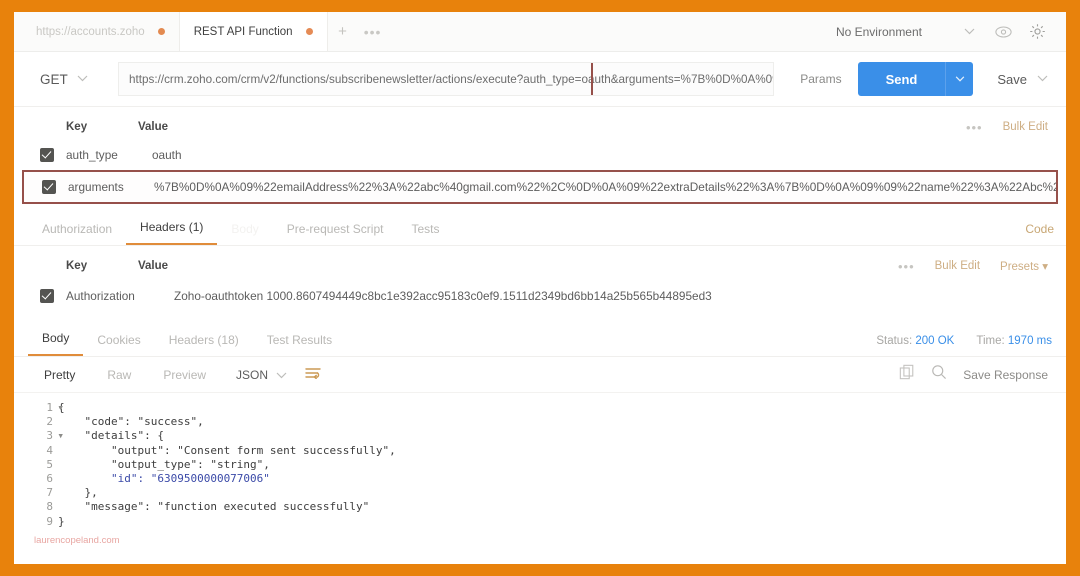  I want to click on save-options-icon, so click(1045, 79).